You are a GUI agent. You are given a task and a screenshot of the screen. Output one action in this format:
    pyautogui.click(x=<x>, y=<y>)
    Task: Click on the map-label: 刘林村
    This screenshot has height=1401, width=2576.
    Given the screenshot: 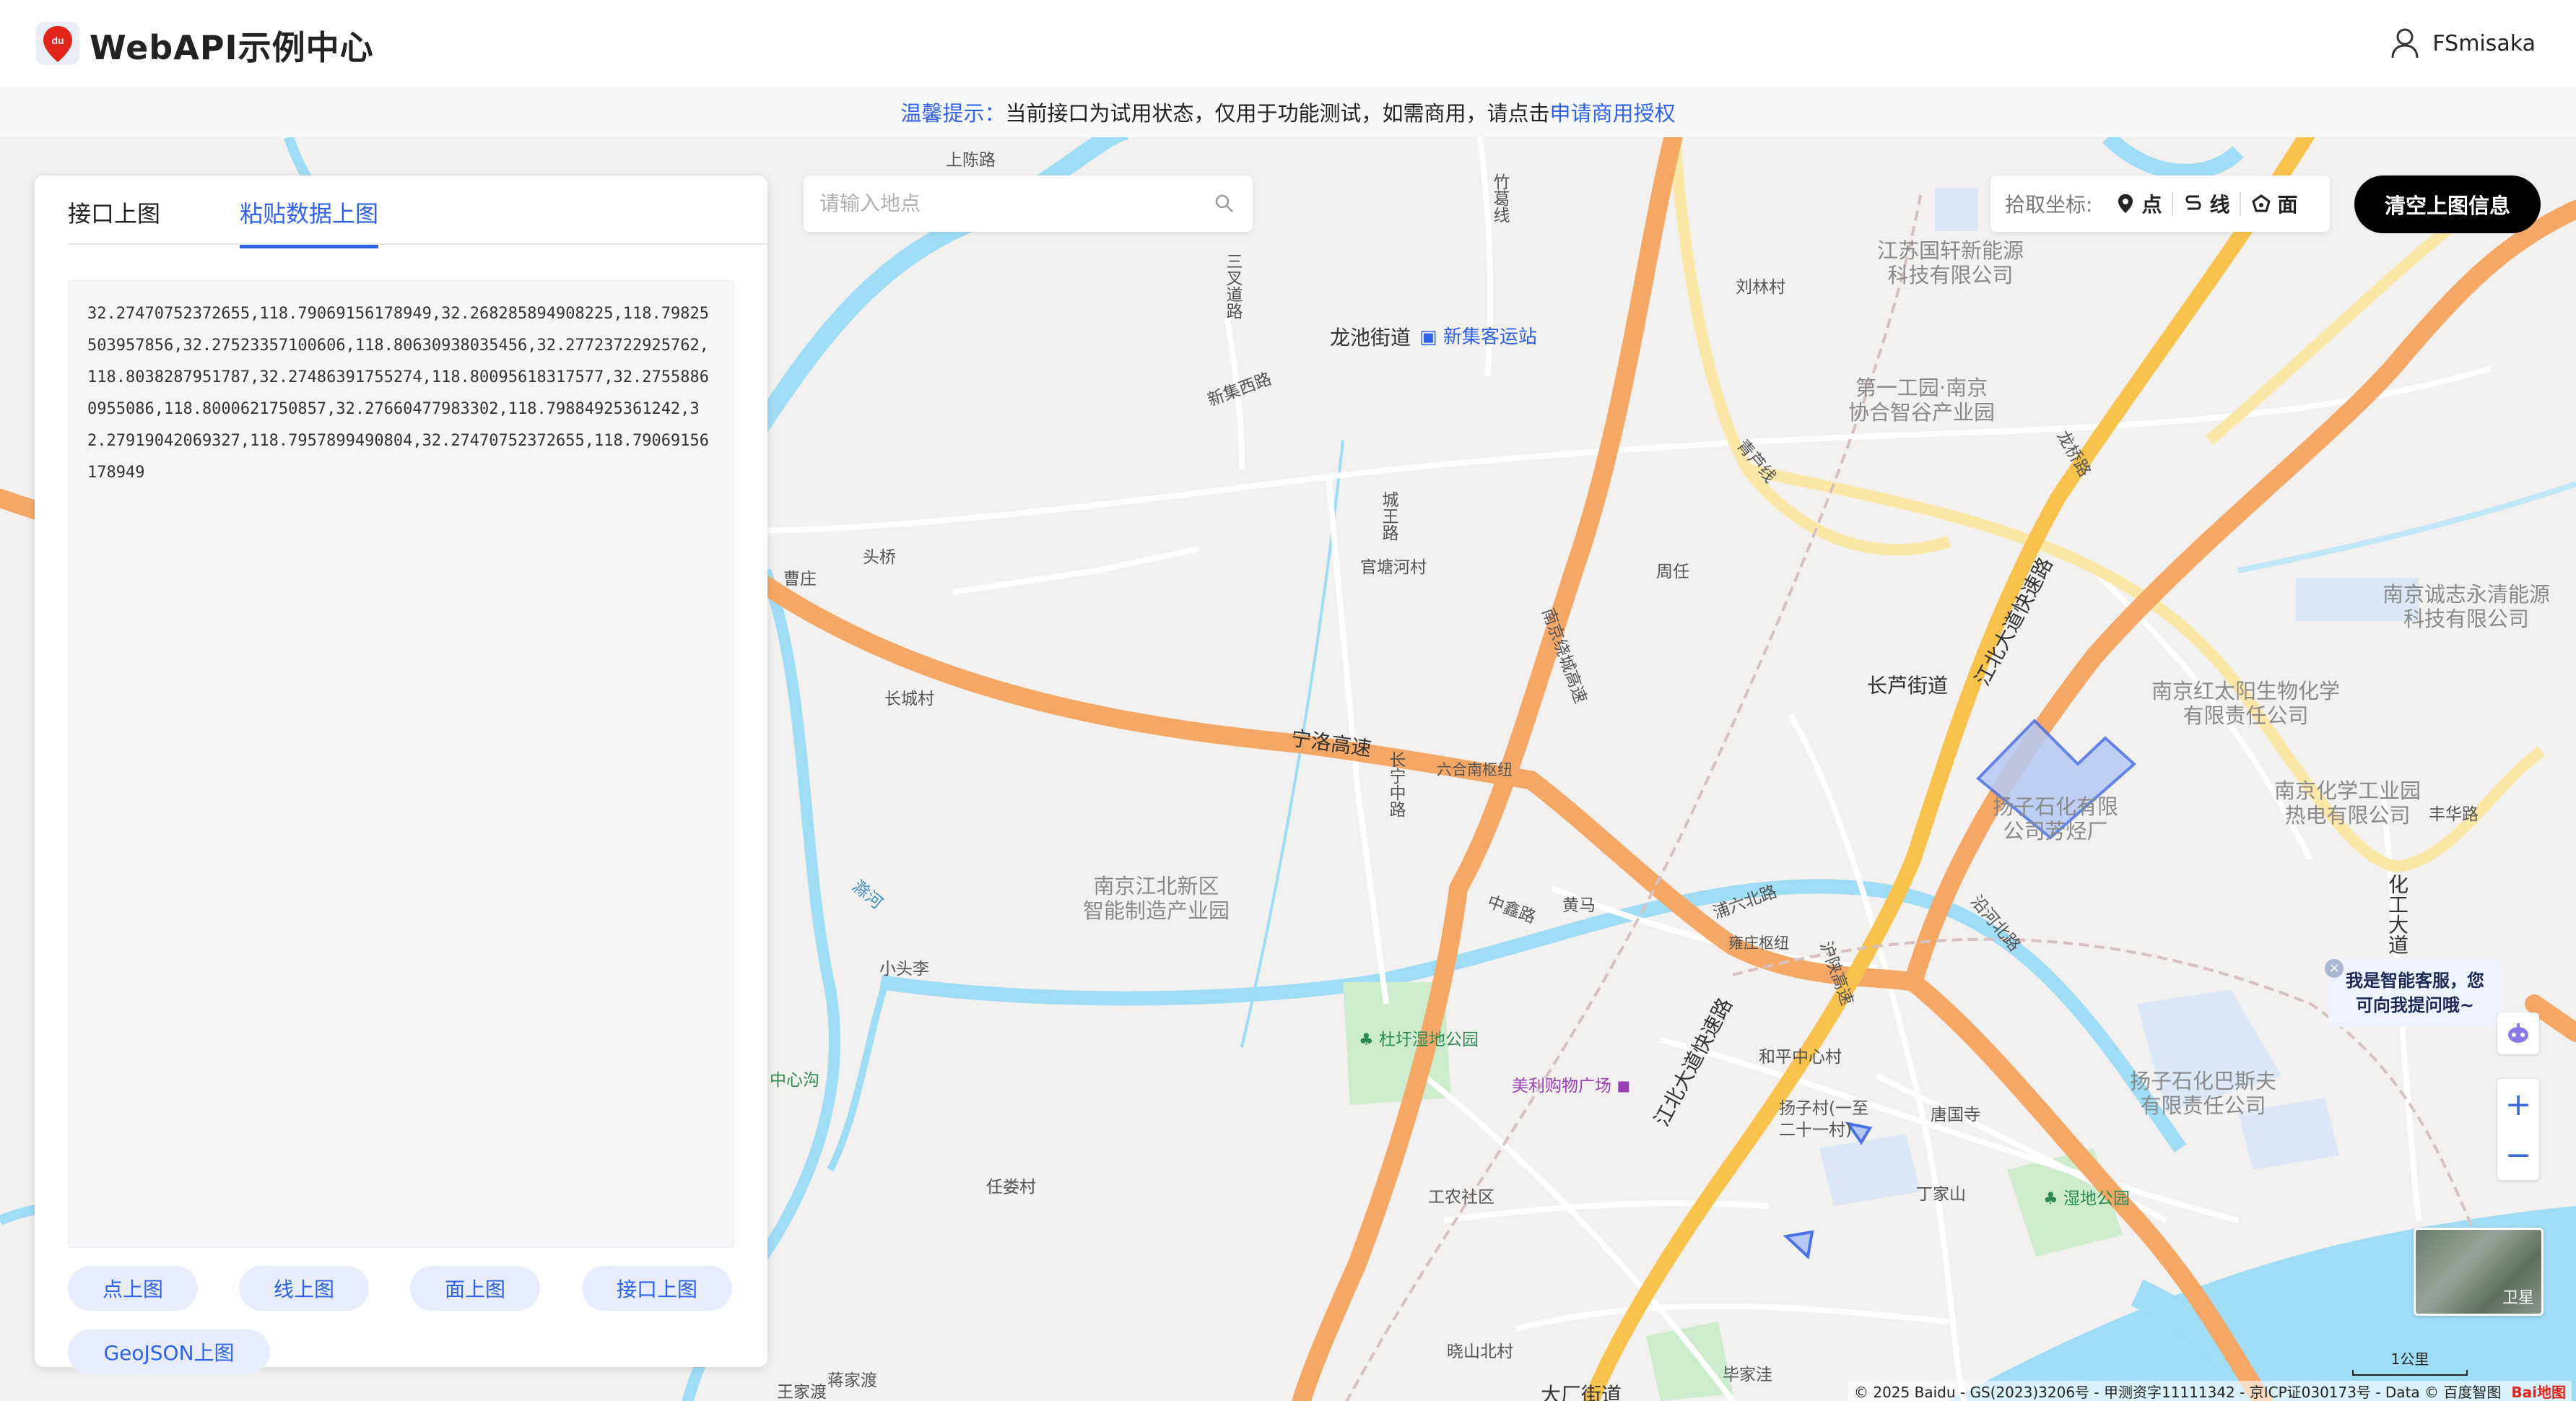 What is the action you would take?
    pyautogui.click(x=1760, y=287)
    